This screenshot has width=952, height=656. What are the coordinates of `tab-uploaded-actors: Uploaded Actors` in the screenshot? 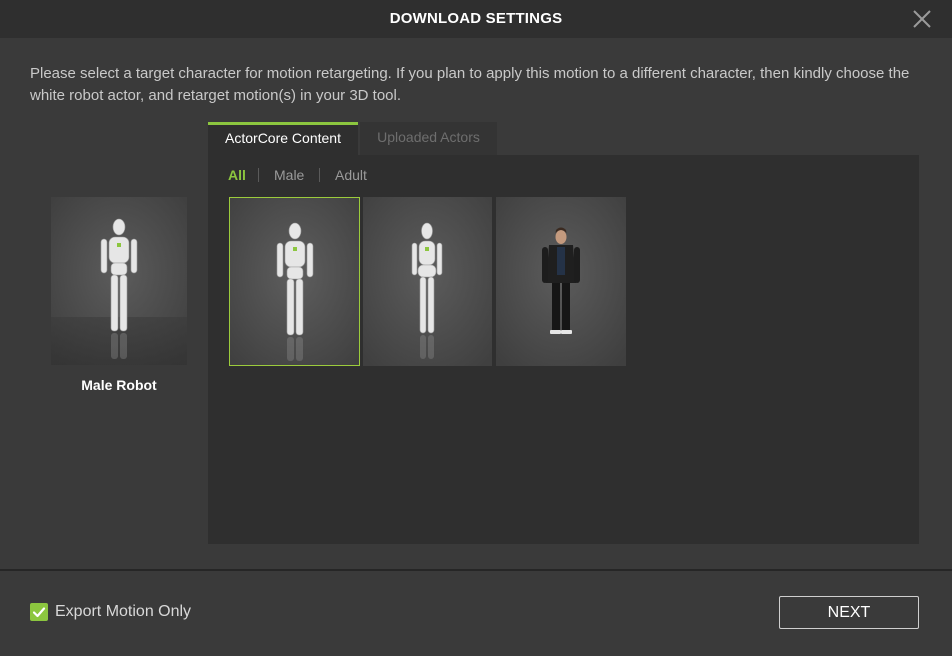 It's located at (428, 138).